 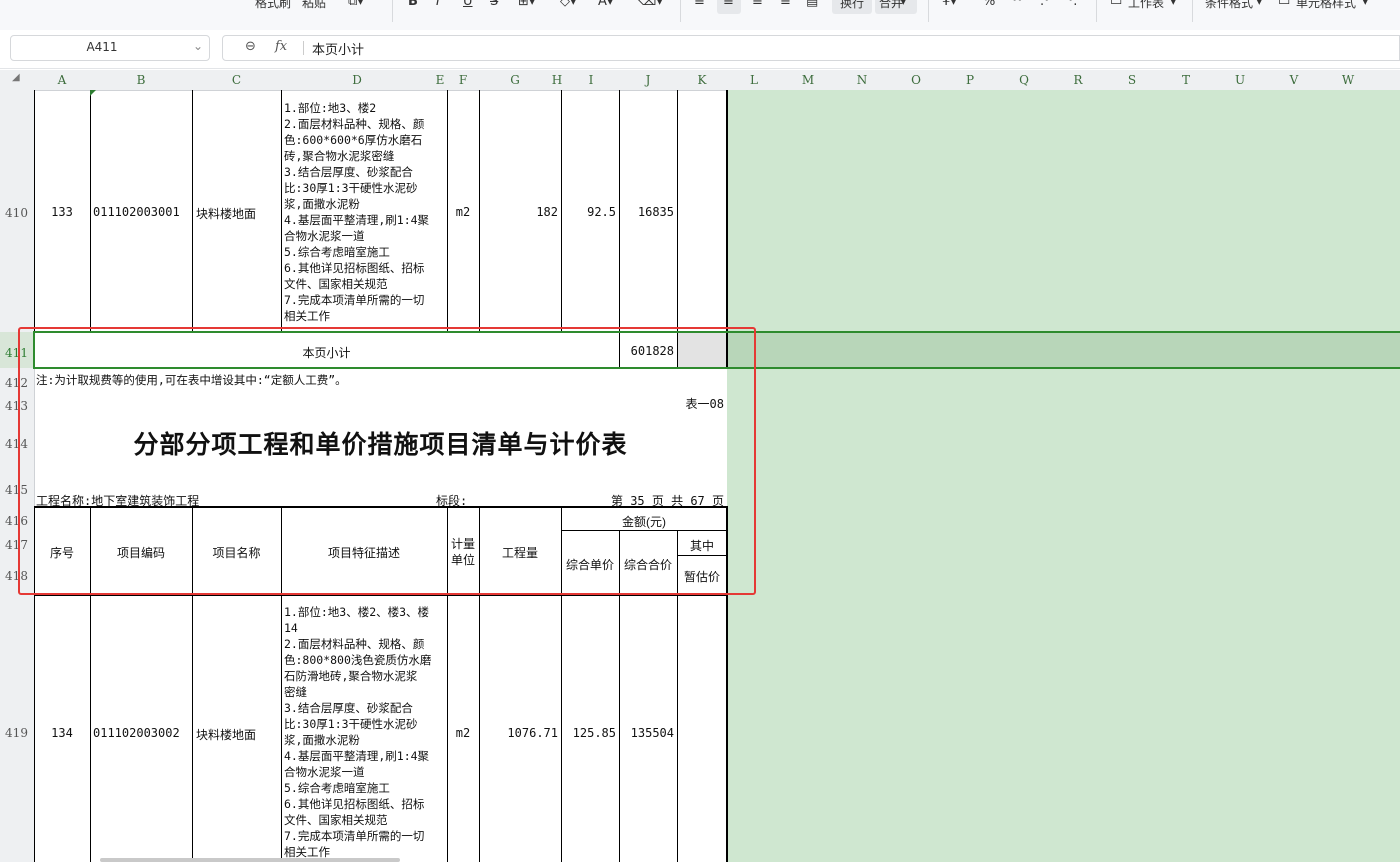 I want to click on formula-content: 本页小计, so click(x=338, y=50).